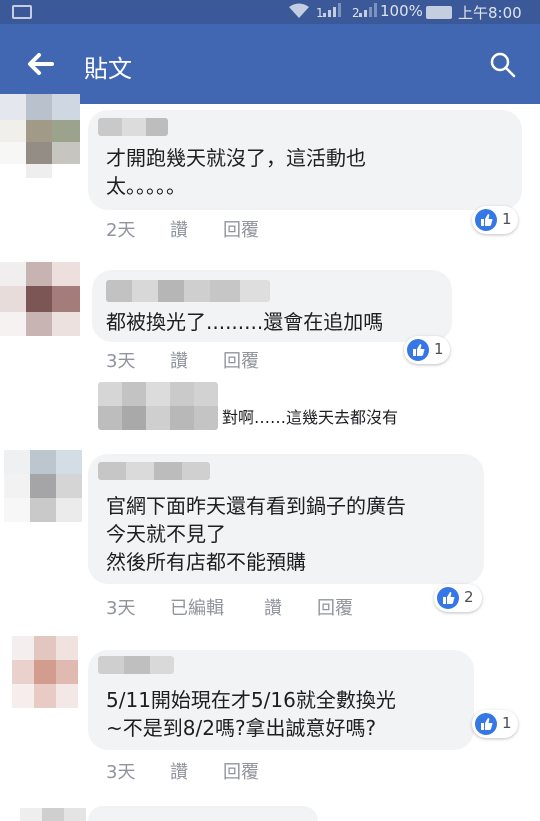  I want to click on reply-preview-text: 對啊……這幾天去都沒有, so click(310, 416).